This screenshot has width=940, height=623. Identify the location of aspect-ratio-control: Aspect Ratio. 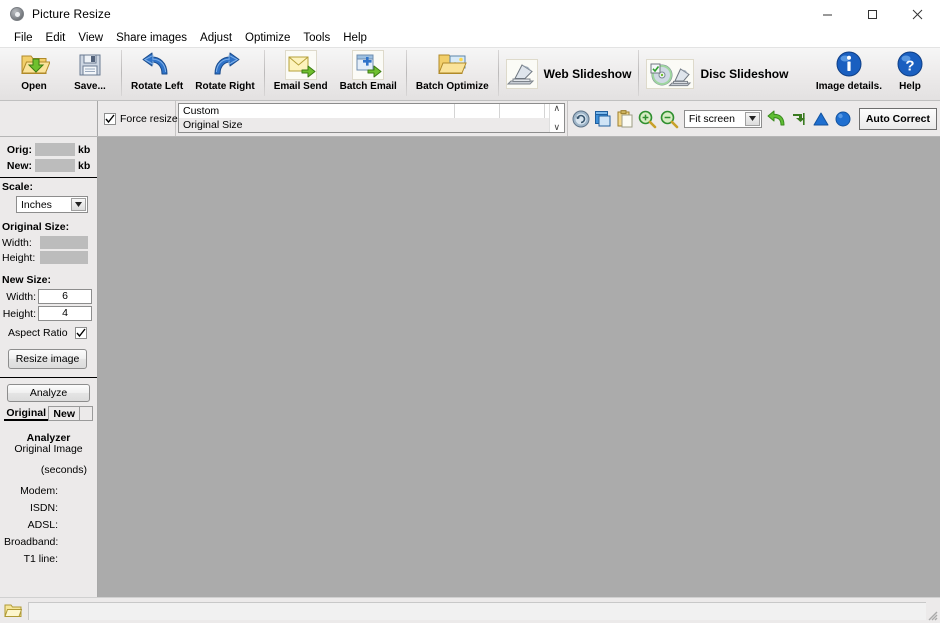
(50, 333).